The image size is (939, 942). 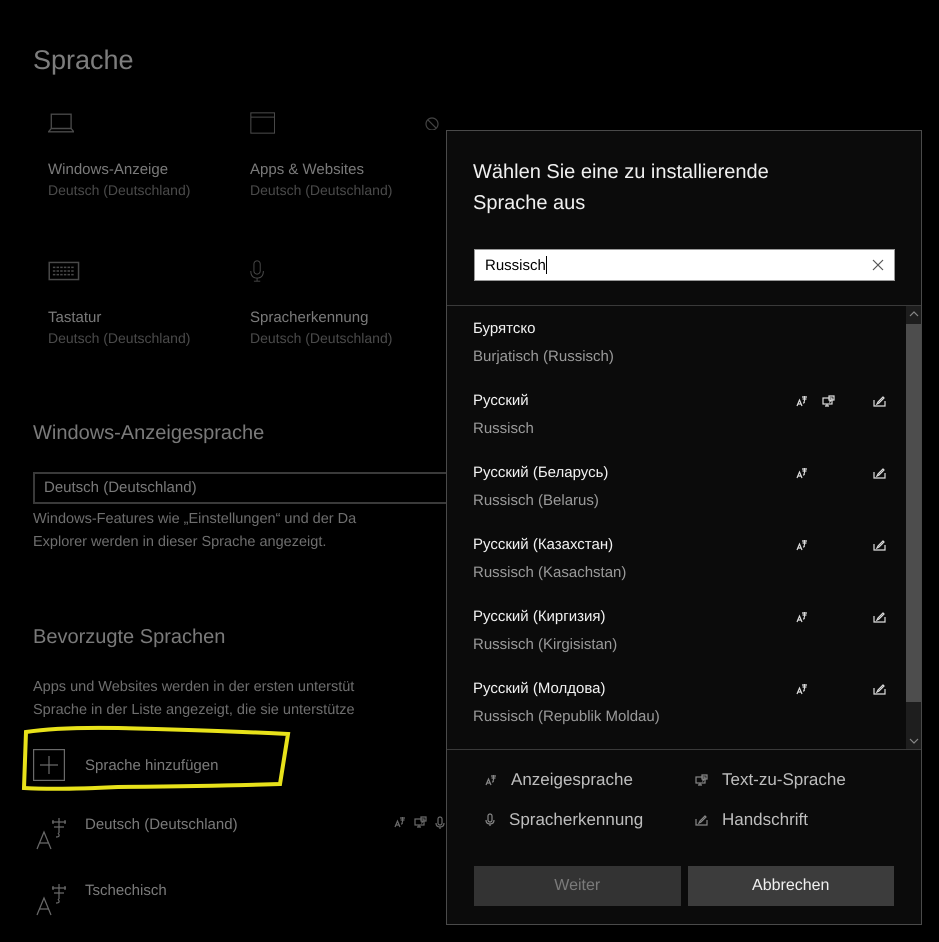 What do you see at coordinates (64, 271) in the screenshot?
I see `keyboard-icon` at bounding box center [64, 271].